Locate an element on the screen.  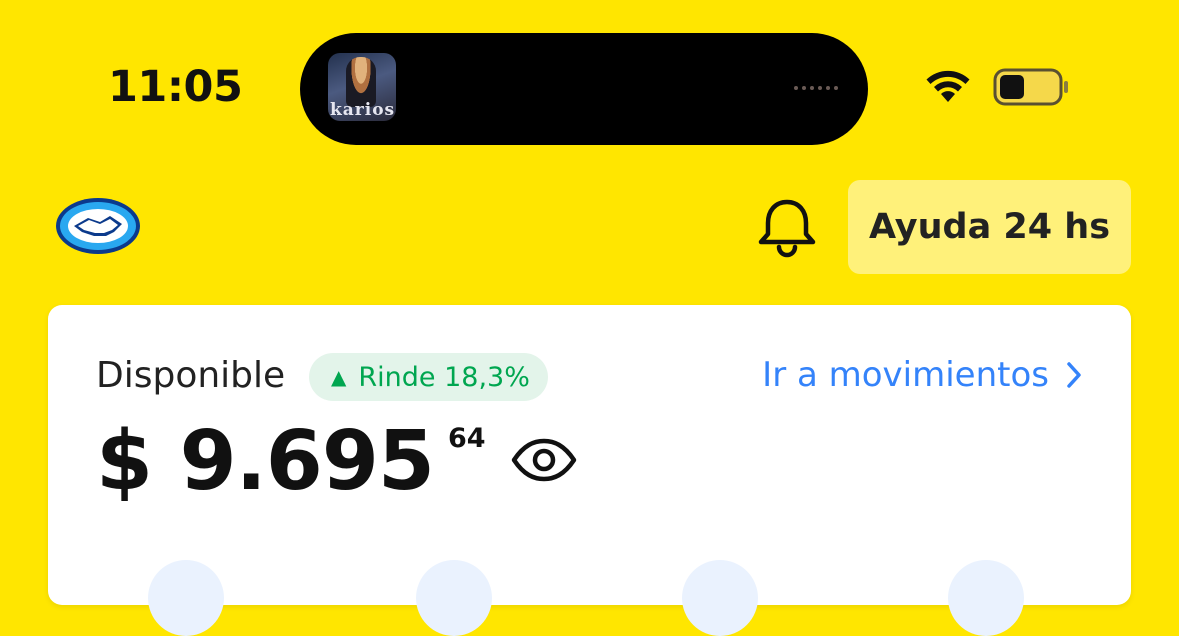
balance-amount: $ 9.695 64 is located at coordinates (291, 458).